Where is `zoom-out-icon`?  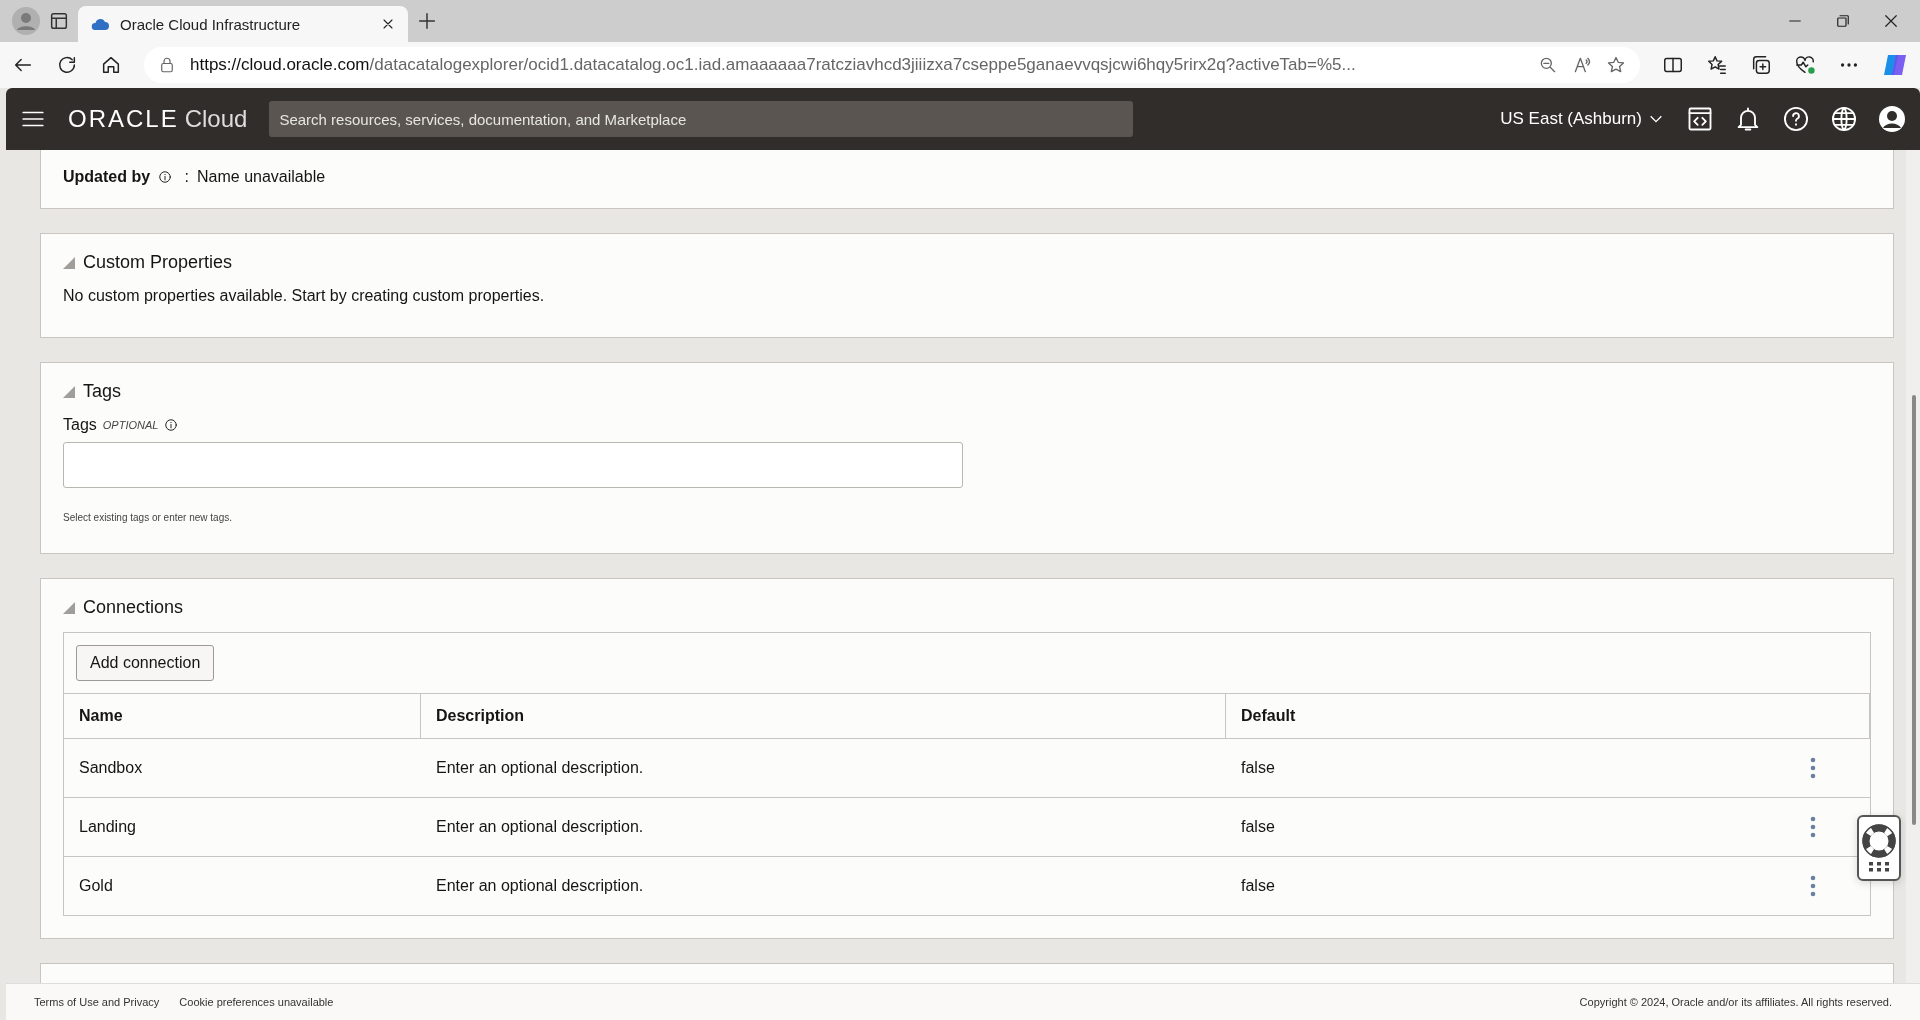
zoom-out-icon is located at coordinates (1548, 65).